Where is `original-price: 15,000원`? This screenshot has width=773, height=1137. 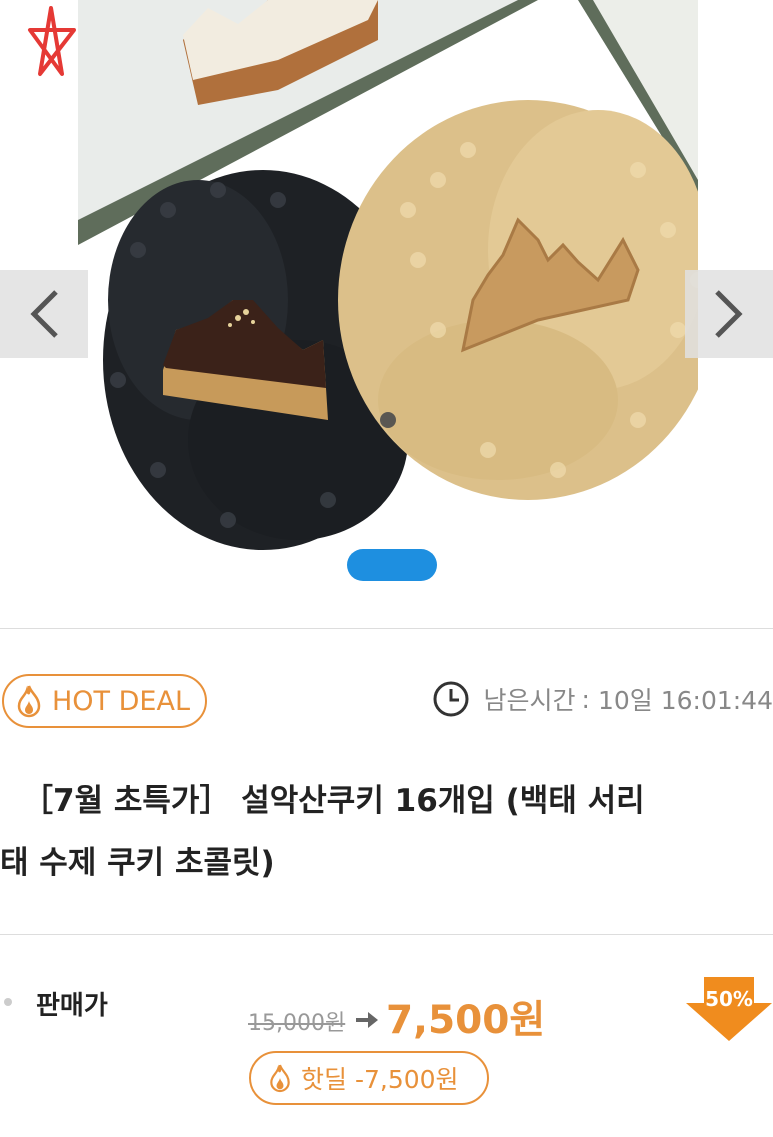 original-price: 15,000원 is located at coordinates (297, 1023).